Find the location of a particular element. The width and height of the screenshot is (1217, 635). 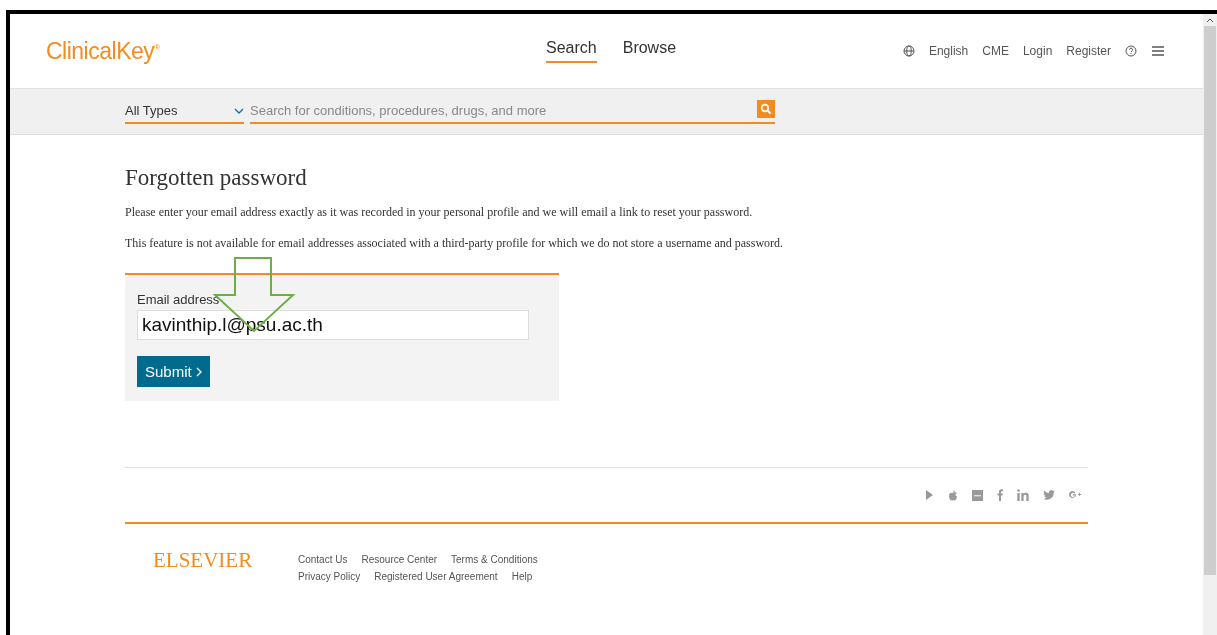

apple-icon is located at coordinates (953, 495).